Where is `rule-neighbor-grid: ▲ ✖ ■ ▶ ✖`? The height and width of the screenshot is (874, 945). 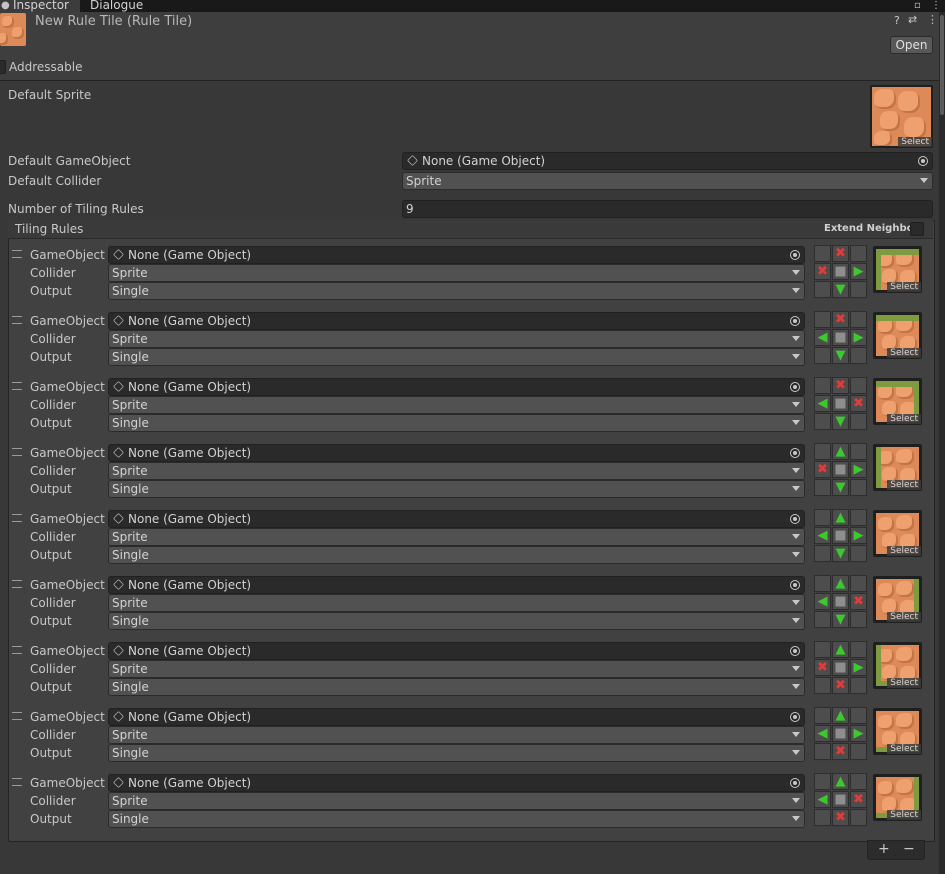 rule-neighbor-grid: ▲ ✖ ■ ▶ ✖ is located at coordinates (841, 668).